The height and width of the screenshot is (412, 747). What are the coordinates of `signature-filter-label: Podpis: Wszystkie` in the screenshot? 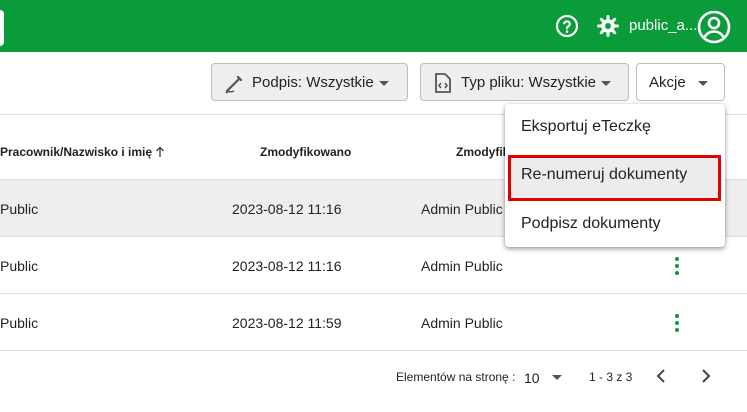 It's located at (313, 82).